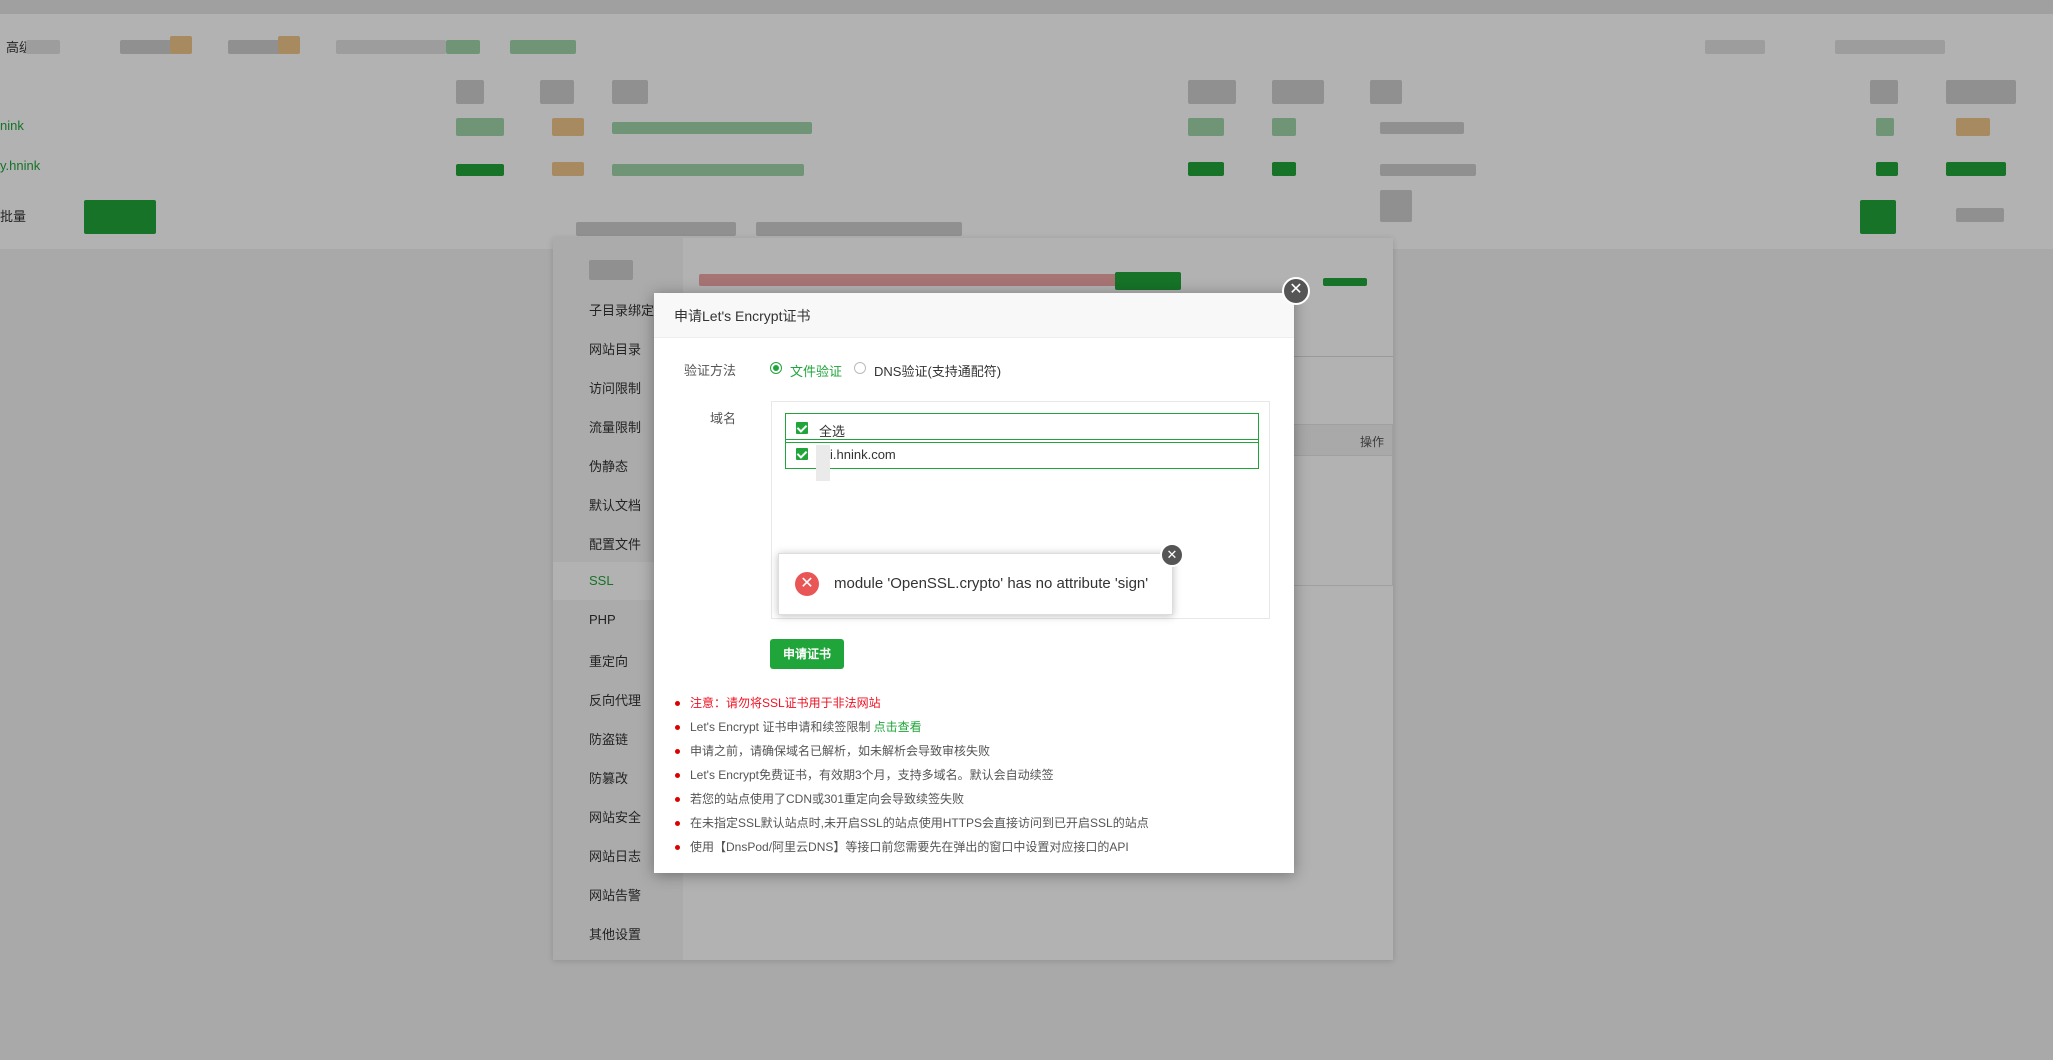 This screenshot has width=2053, height=1060. Describe the element at coordinates (937, 370) in the screenshot. I see `dns-verify-label: DNS验证(支持通配符)` at that location.